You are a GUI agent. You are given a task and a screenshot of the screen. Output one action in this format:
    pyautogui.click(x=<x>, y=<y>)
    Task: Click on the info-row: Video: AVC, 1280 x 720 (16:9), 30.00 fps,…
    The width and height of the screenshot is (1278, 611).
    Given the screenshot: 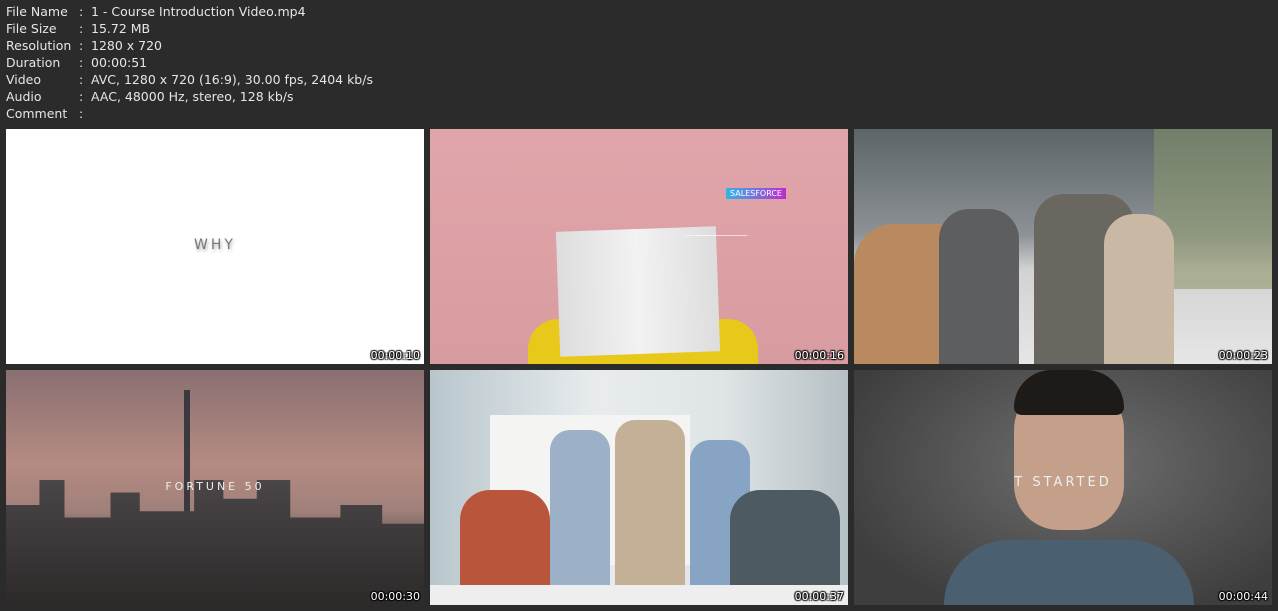 What is the action you would take?
    pyautogui.click(x=189, y=79)
    